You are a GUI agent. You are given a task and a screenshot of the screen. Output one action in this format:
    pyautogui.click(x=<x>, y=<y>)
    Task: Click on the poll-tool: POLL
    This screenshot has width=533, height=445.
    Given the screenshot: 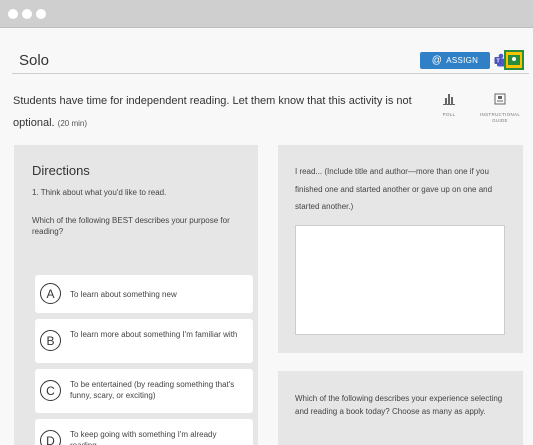 What is the action you would take?
    pyautogui.click(x=449, y=105)
    